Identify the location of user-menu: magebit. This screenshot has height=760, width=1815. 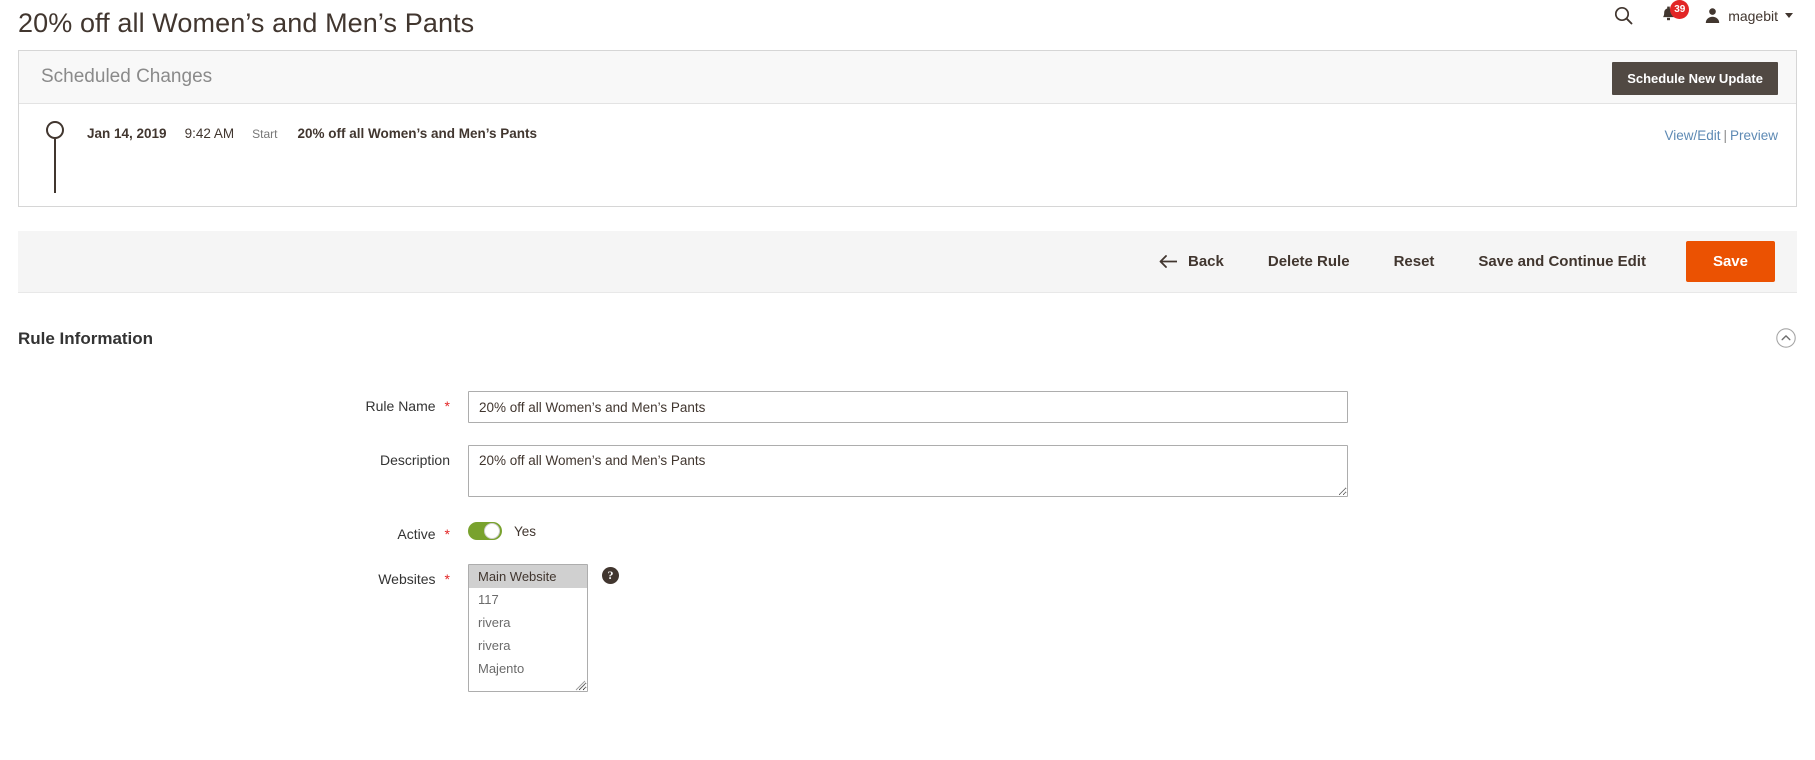
(1748, 15).